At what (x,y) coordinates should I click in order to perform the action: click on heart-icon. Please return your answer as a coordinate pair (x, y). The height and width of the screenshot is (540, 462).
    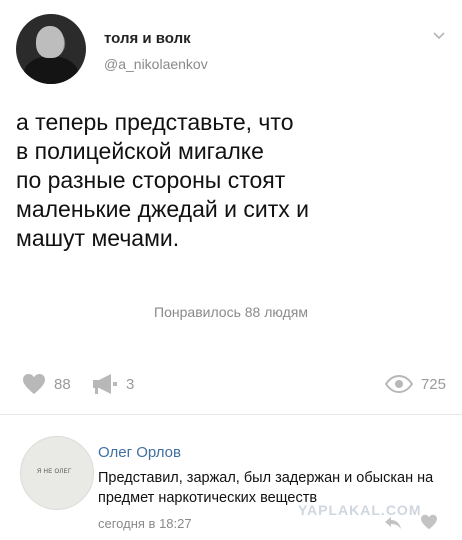
    Looking at the image, I should click on (34, 384).